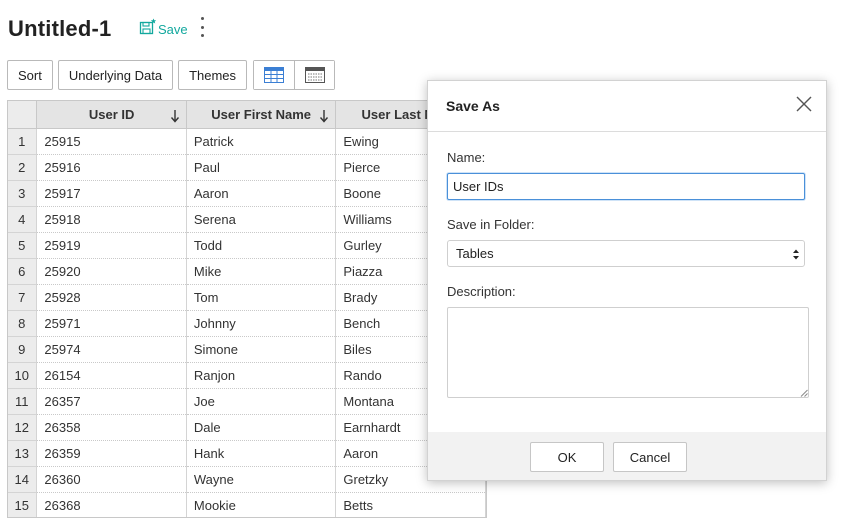 This screenshot has height=521, width=859. What do you see at coordinates (23, 349) in the screenshot?
I see `row-number: 9` at bounding box center [23, 349].